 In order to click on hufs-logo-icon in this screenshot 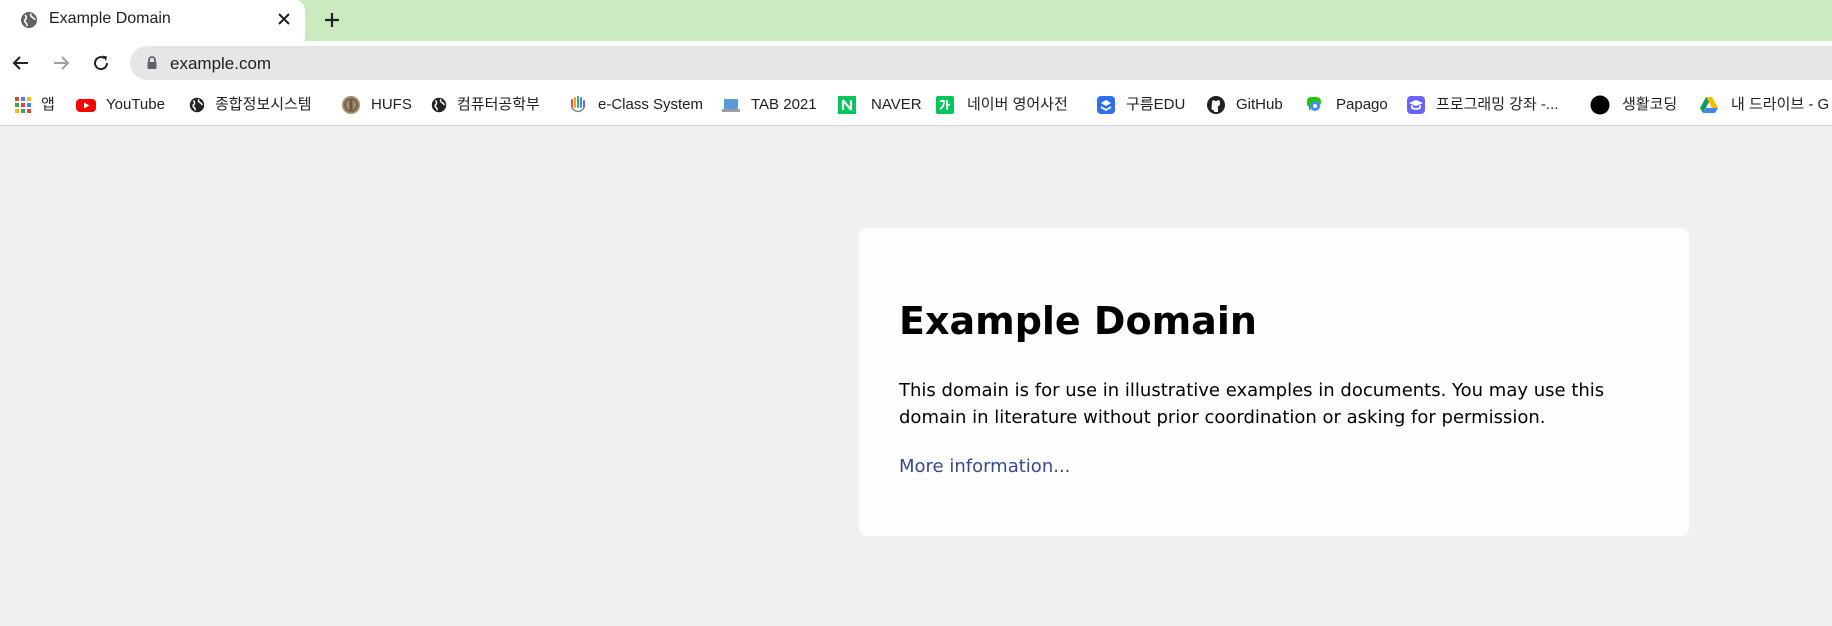, I will do `click(351, 105)`.